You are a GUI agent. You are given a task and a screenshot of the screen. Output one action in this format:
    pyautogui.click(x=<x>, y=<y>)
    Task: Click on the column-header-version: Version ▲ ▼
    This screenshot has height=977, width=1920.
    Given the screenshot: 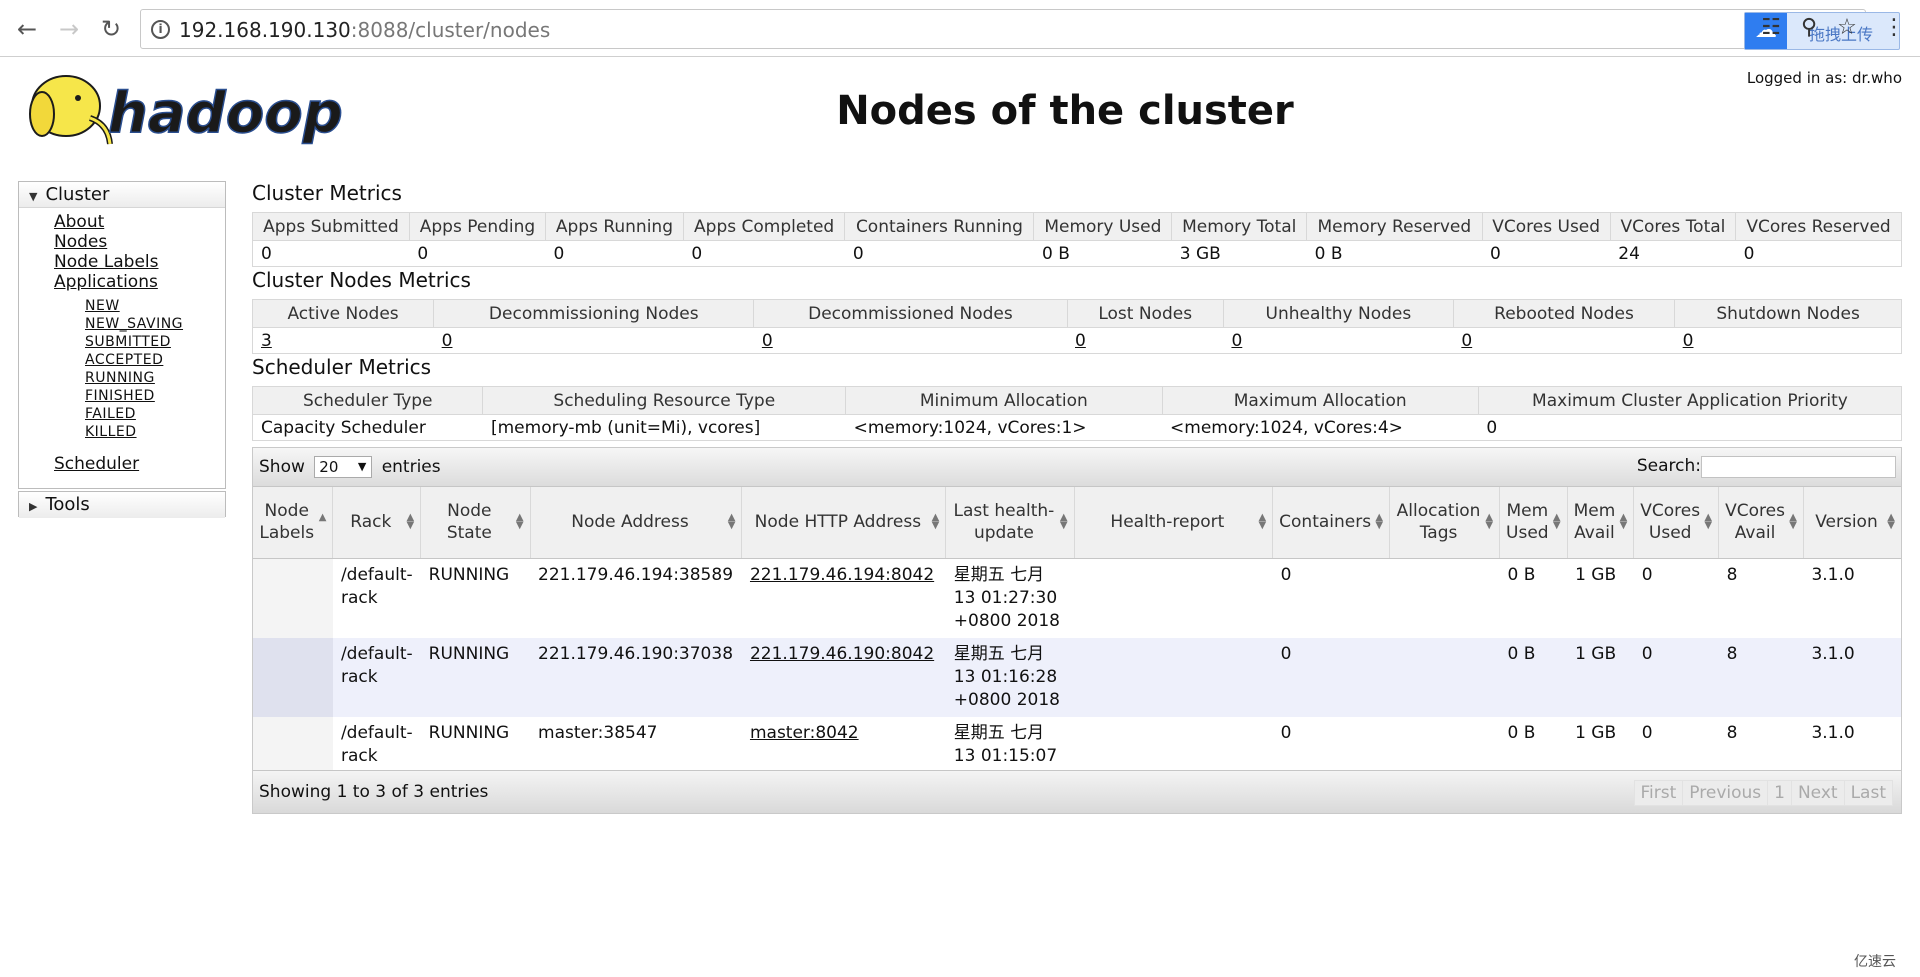 What is the action you would take?
    pyautogui.click(x=1852, y=523)
    